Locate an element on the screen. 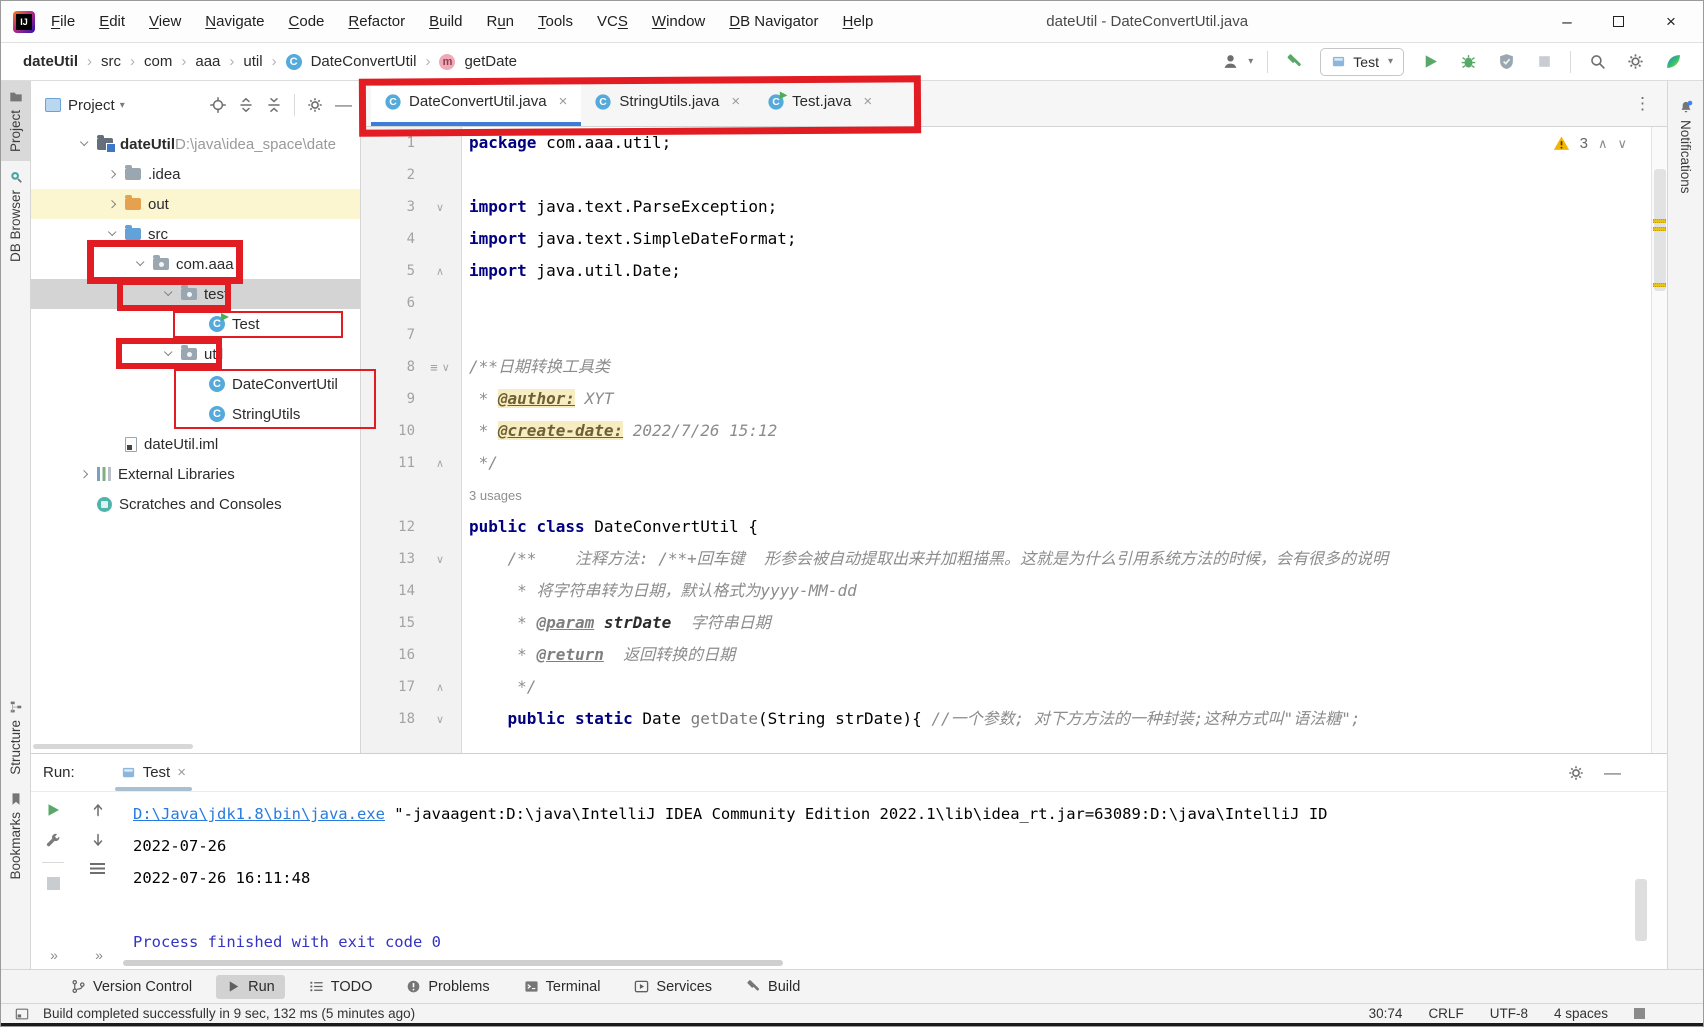 This screenshot has width=1704, height=1027. menu-item-vcs: VCS is located at coordinates (612, 21).